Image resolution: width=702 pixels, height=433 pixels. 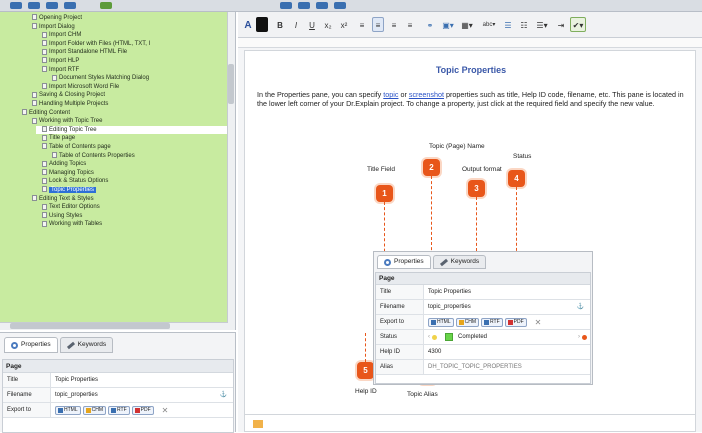 What do you see at coordinates (507, 337) in the screenshot?
I see `status-selector: ‹ Completed ›` at bounding box center [507, 337].